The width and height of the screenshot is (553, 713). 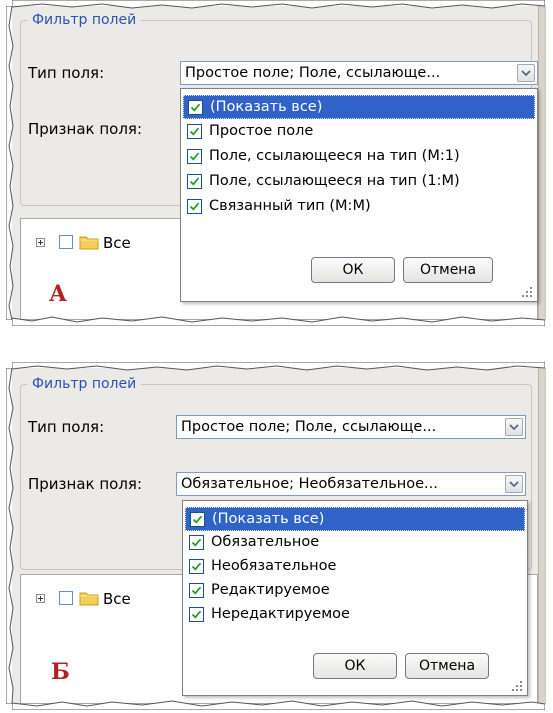 What do you see at coordinates (355, 567) in the screenshot?
I see `popup-option: Необязательное` at bounding box center [355, 567].